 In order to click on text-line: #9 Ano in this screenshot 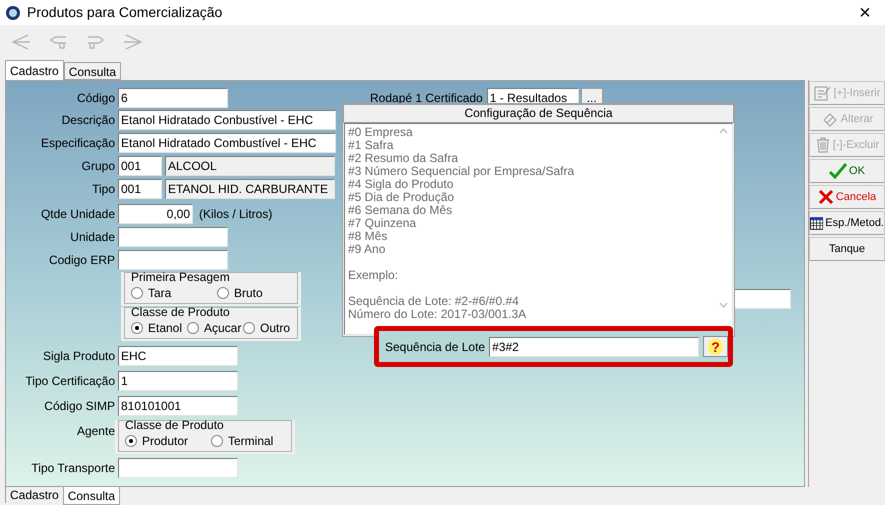, I will do `click(367, 249)`.